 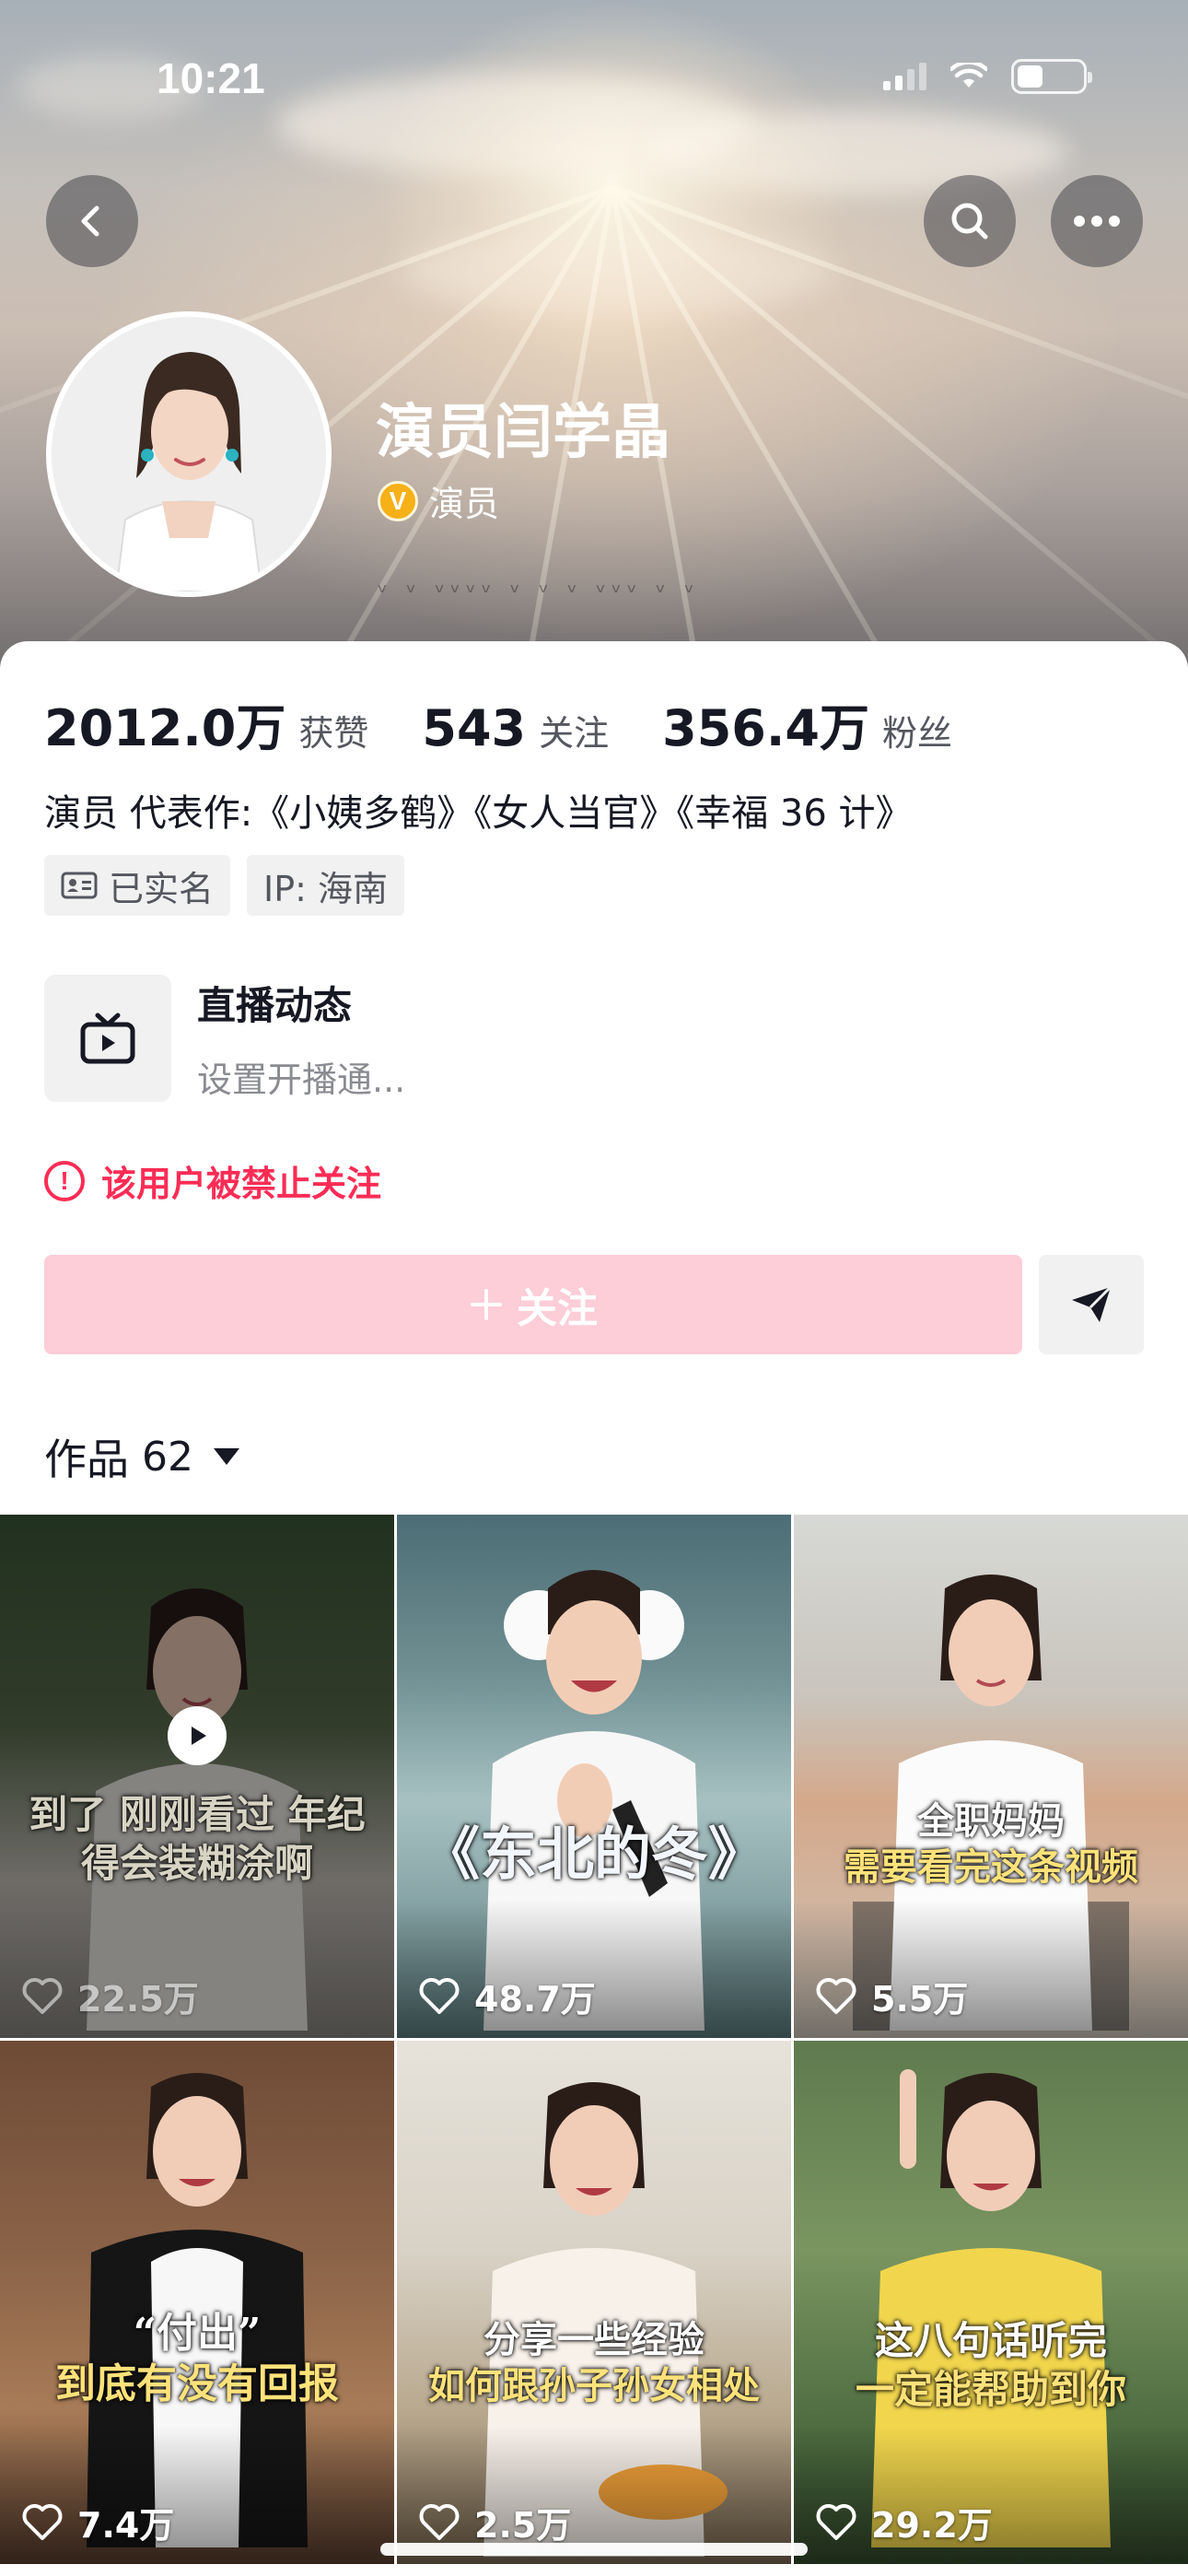 I want to click on caret-down-icon, so click(x=226, y=1456).